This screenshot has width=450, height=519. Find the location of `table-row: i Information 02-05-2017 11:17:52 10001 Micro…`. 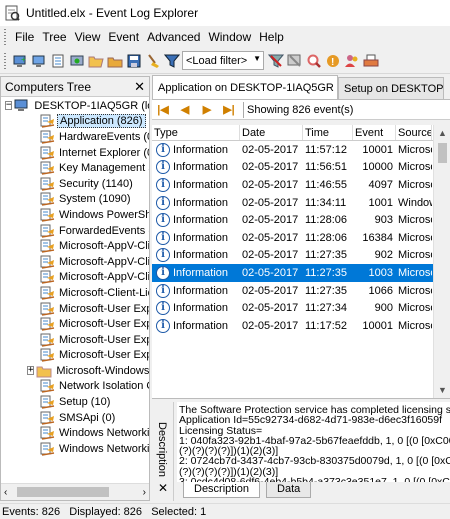

table-row: i Information 02-05-2017 11:17:52 10001 Micro… is located at coordinates (301, 326).